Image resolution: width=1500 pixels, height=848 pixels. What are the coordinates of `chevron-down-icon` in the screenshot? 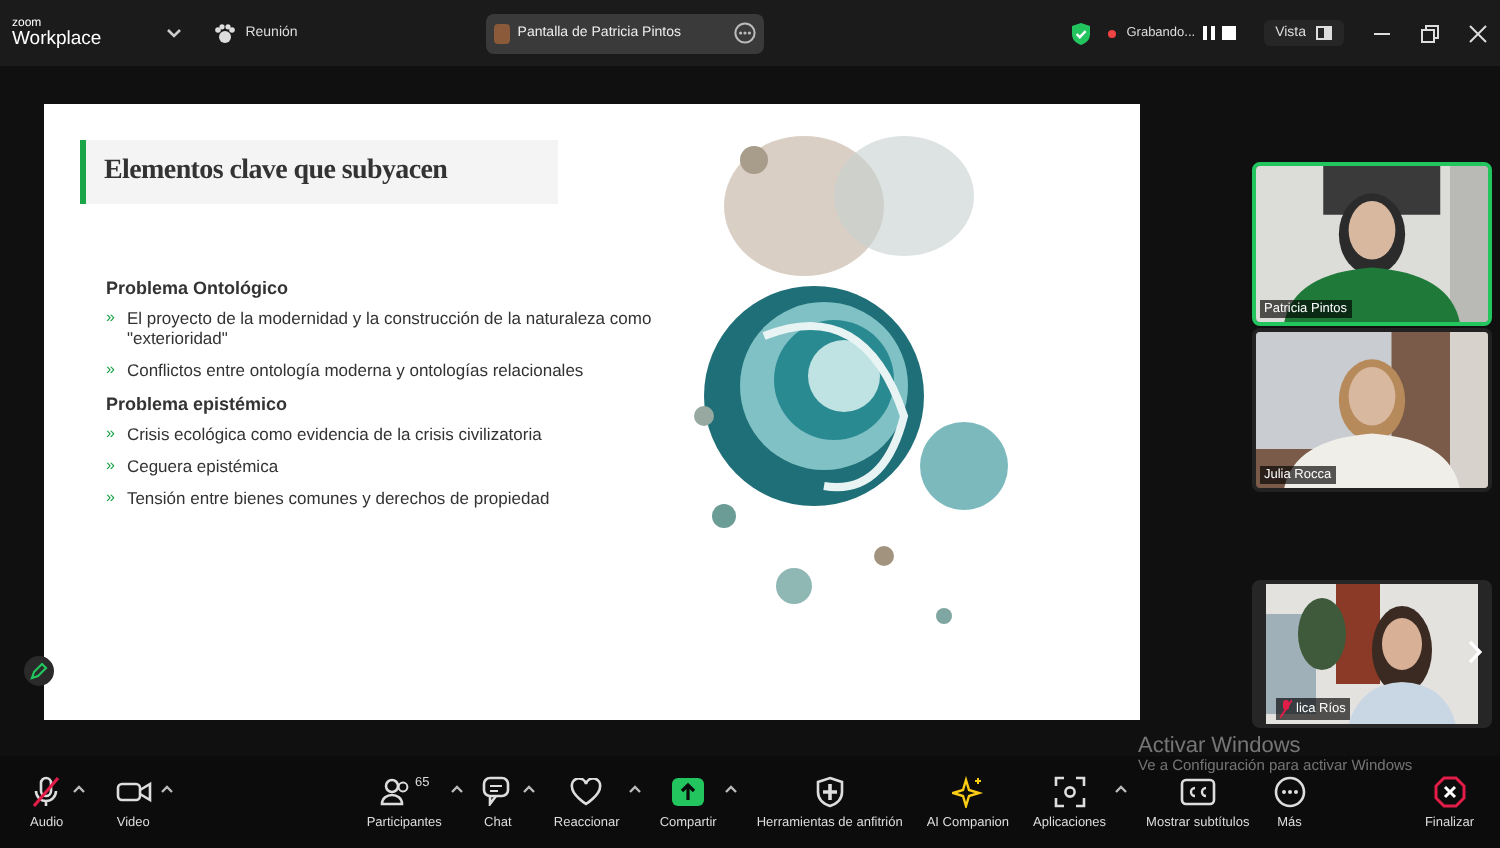 It's located at (173, 33).